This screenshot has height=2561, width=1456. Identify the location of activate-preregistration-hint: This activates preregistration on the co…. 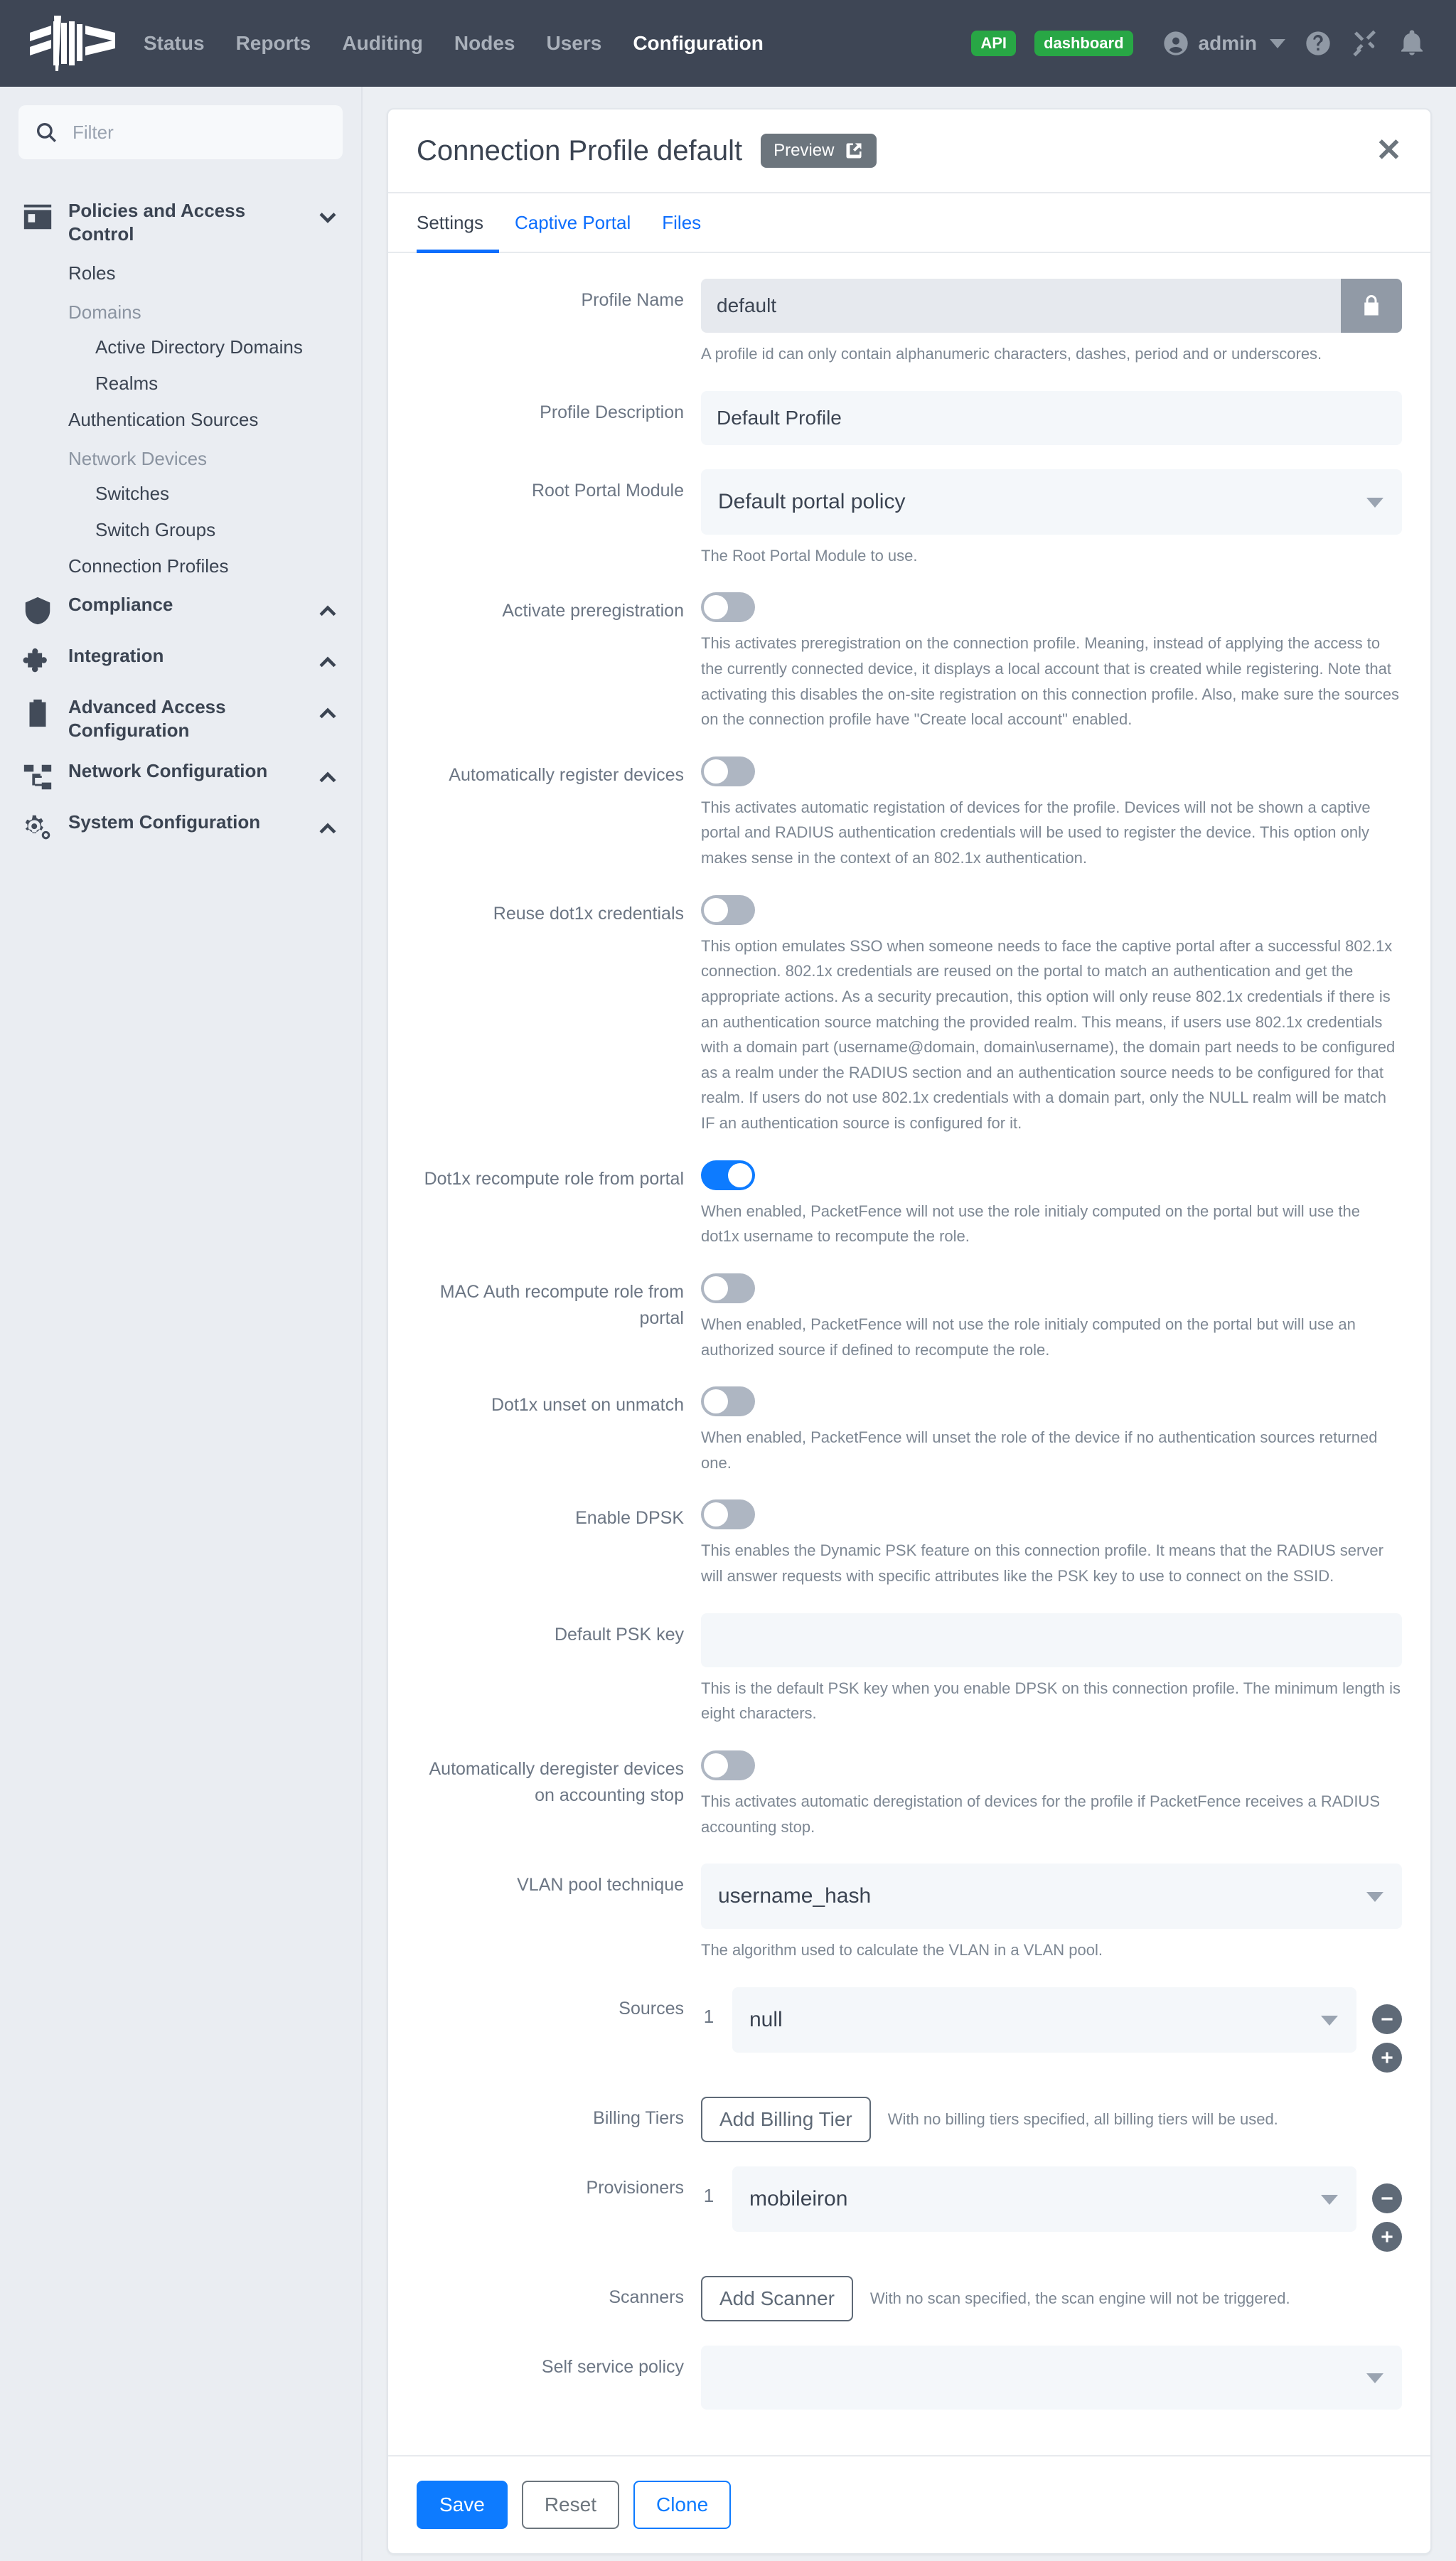
(1050, 681).